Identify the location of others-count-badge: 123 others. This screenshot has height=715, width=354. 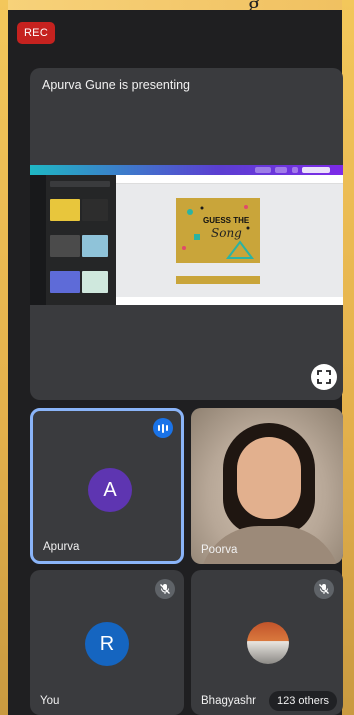
(303, 701).